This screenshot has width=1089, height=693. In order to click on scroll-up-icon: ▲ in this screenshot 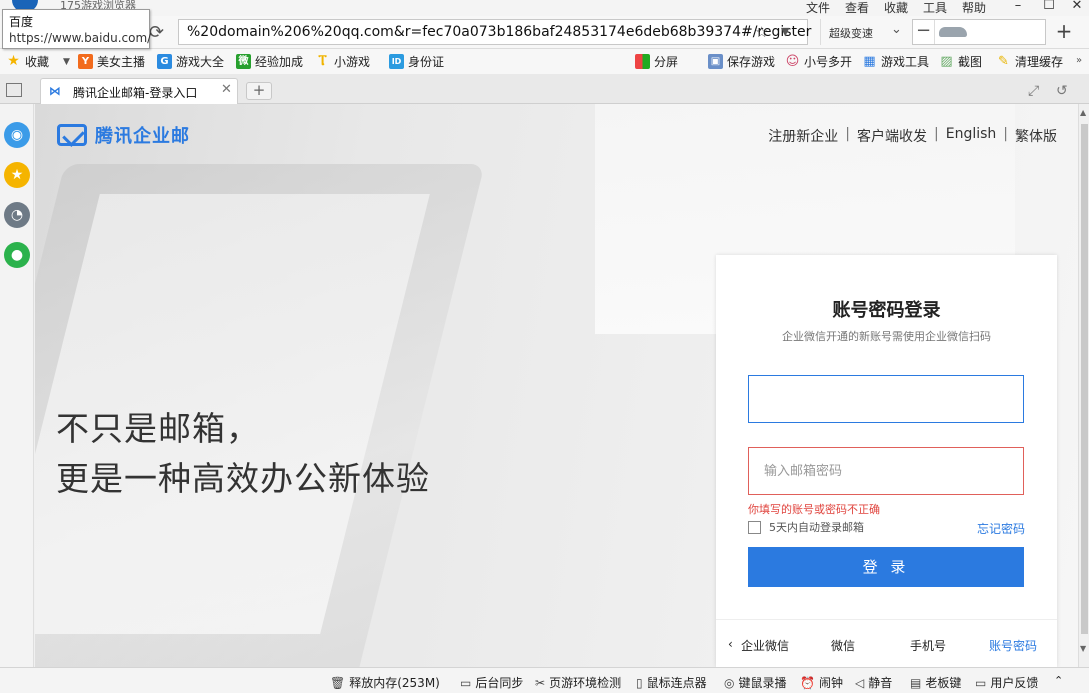, I will do `click(1083, 112)`.